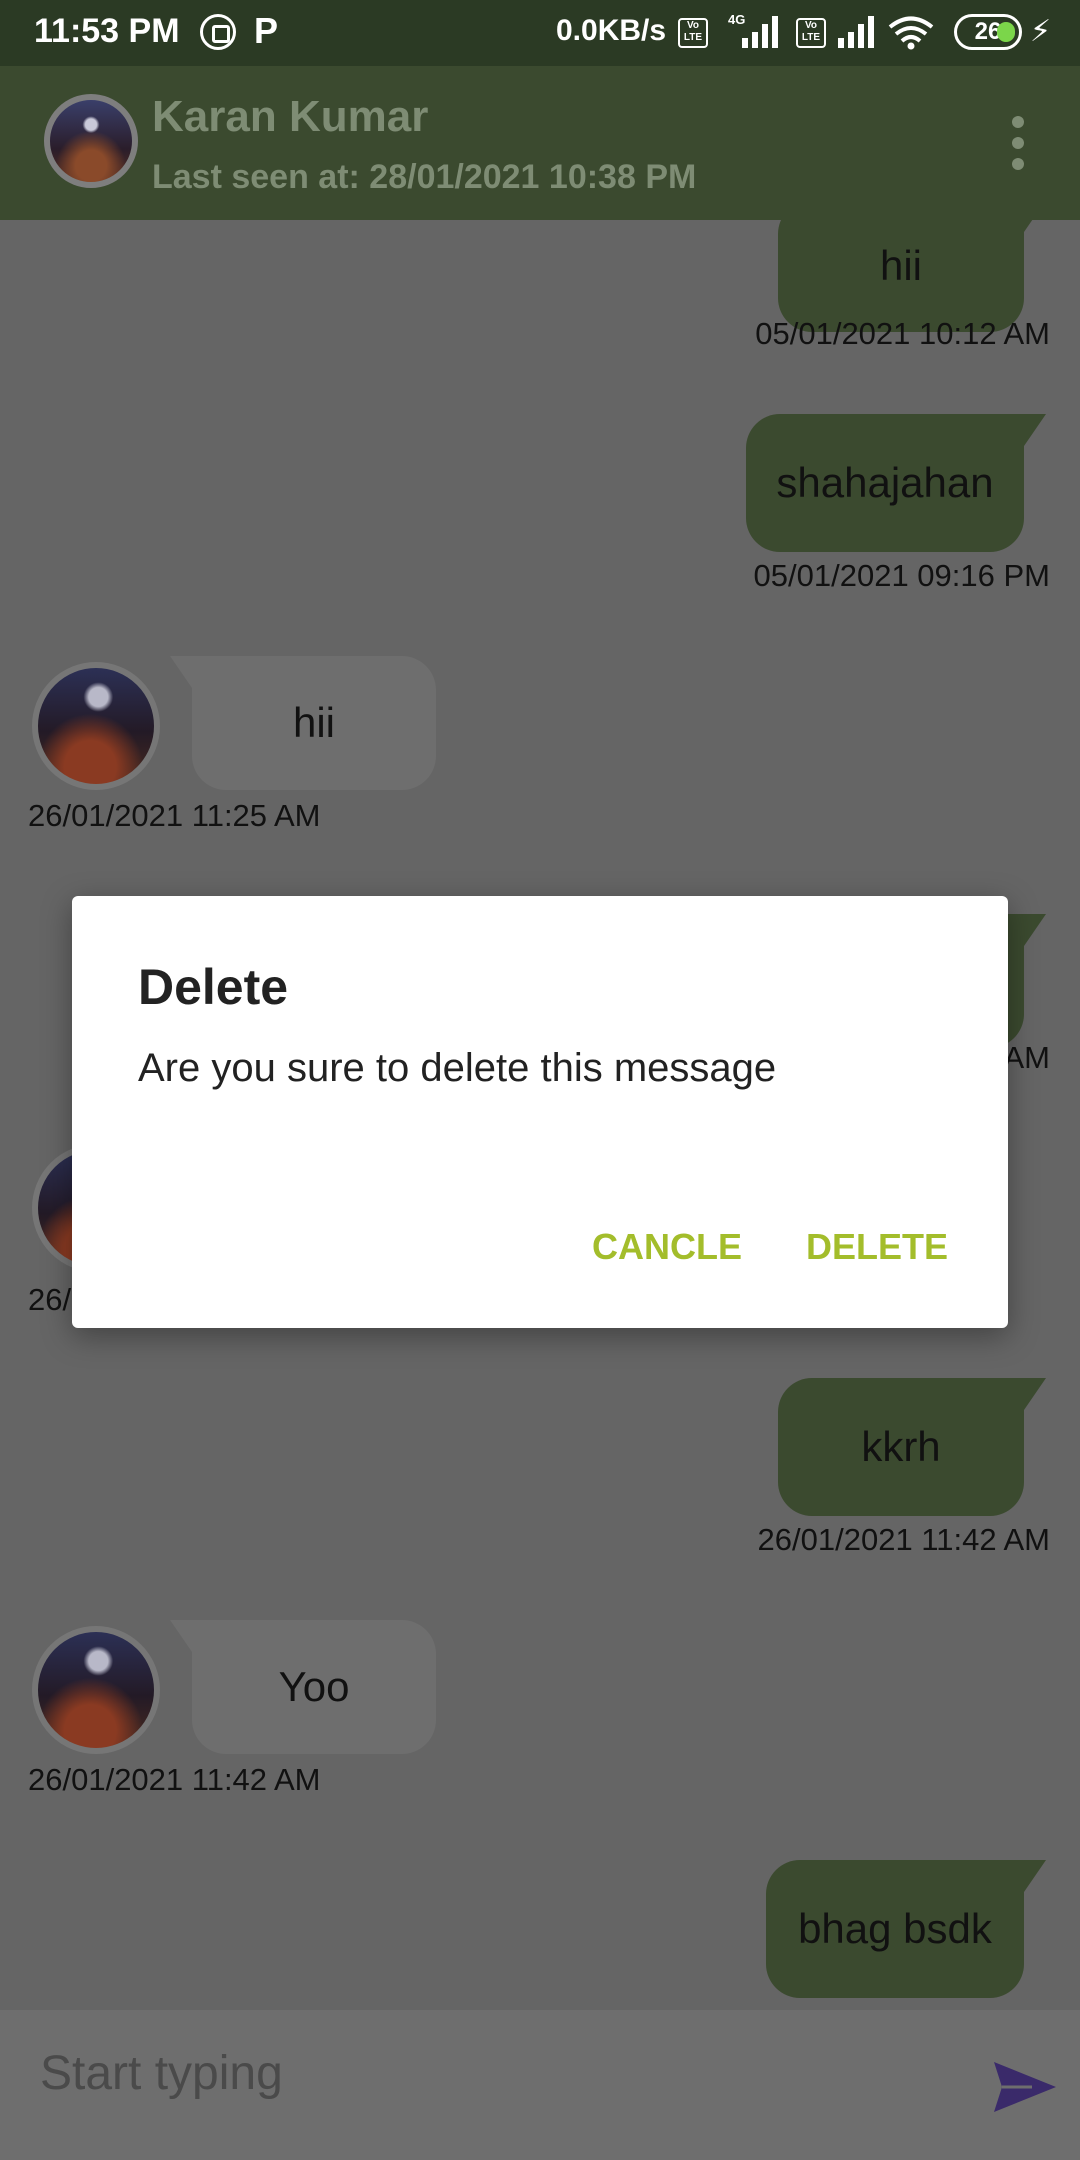 The image size is (1080, 2160). I want to click on message-bubble-outgoing: bhag bsdk, so click(906, 1929).